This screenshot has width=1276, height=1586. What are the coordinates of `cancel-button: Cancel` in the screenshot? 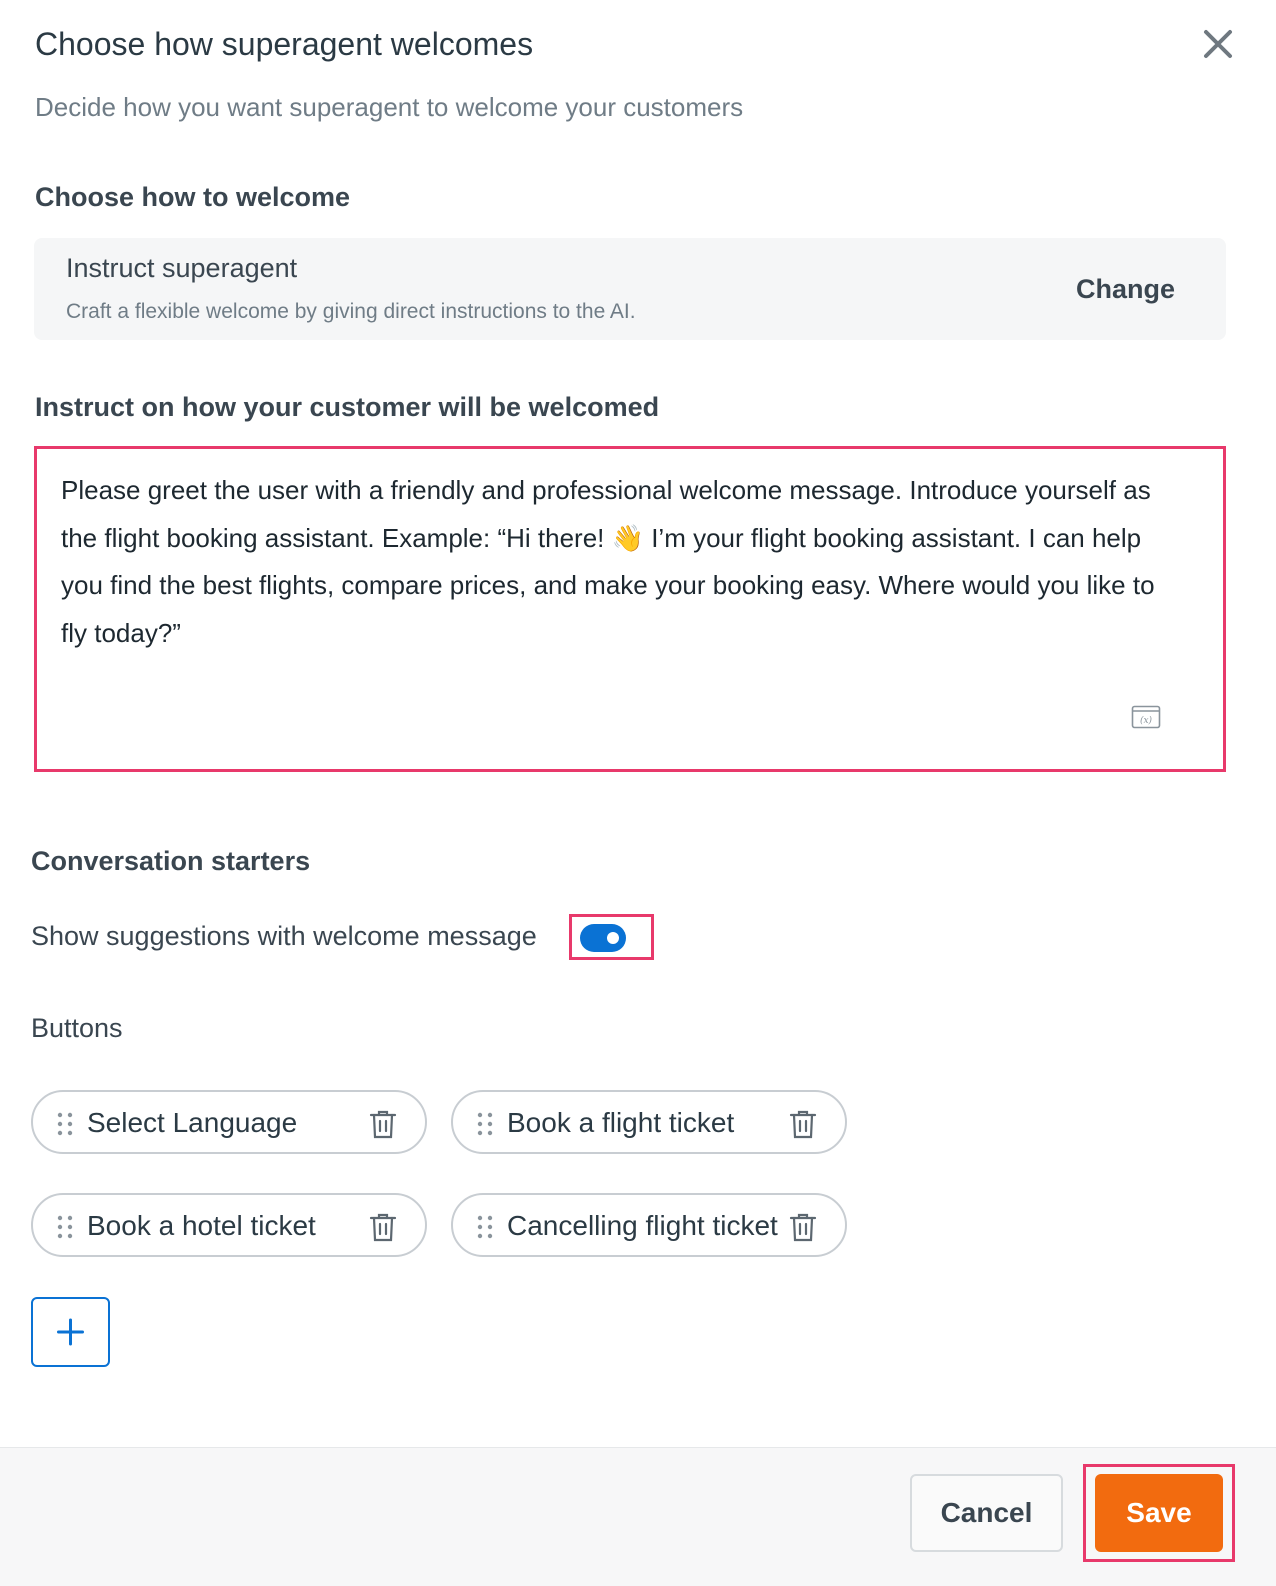 It's located at (986, 1513).